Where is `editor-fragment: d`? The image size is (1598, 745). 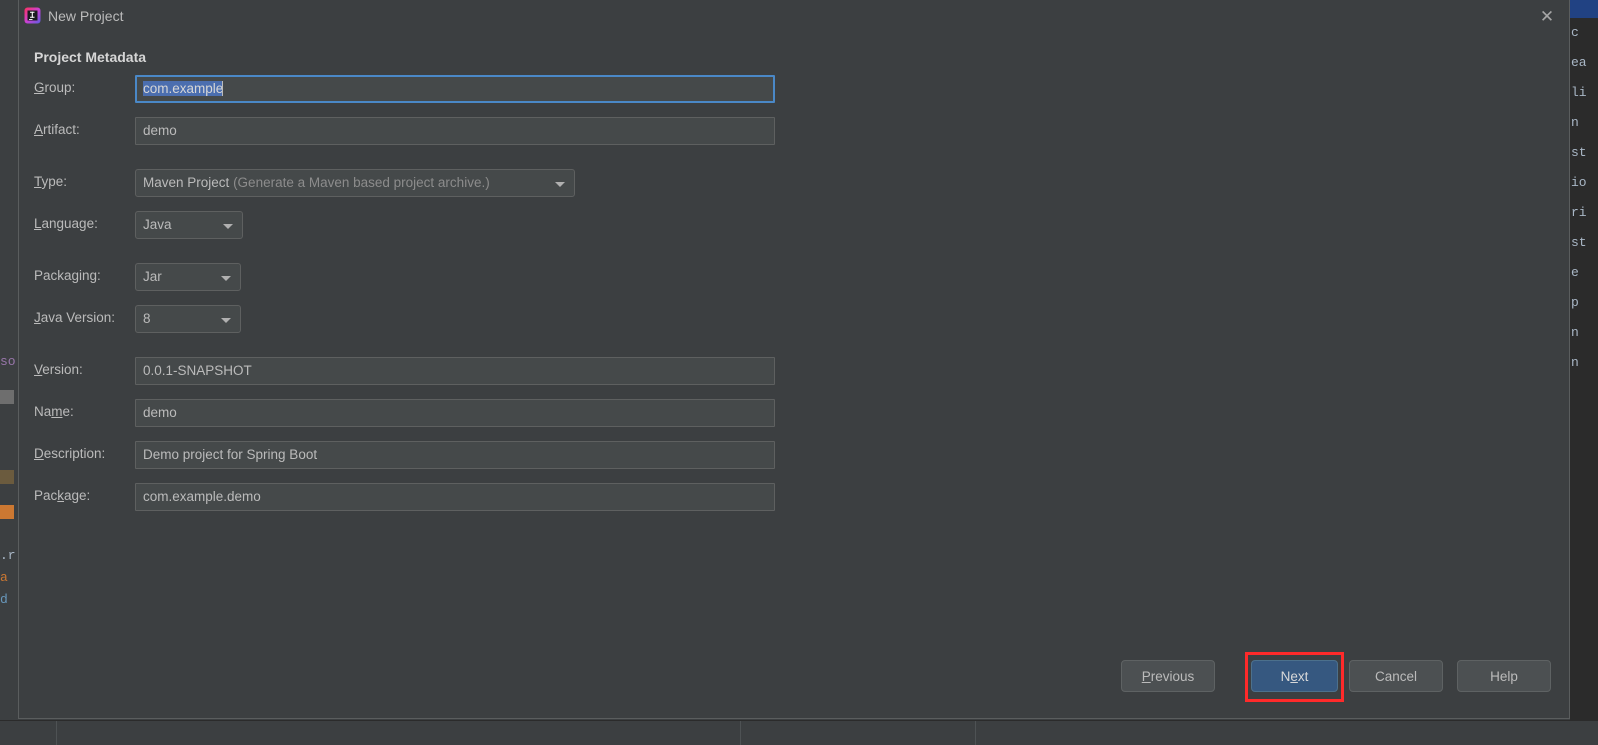 editor-fragment: d is located at coordinates (4, 599).